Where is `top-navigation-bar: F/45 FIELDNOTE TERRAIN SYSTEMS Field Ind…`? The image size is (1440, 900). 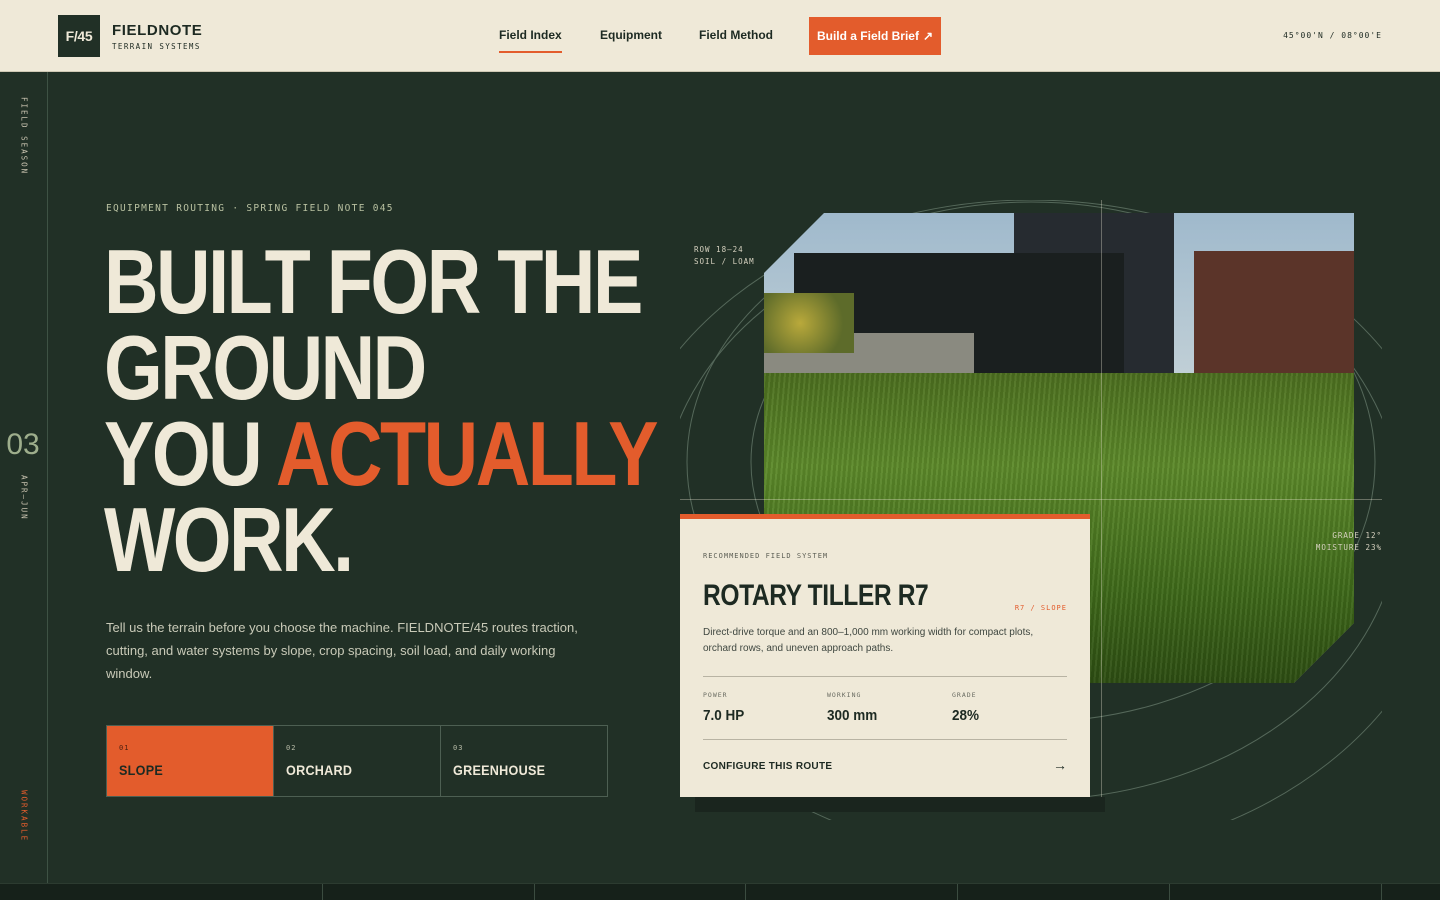 top-navigation-bar: F/45 FIELDNOTE TERRAIN SYSTEMS Field Ind… is located at coordinates (720, 36).